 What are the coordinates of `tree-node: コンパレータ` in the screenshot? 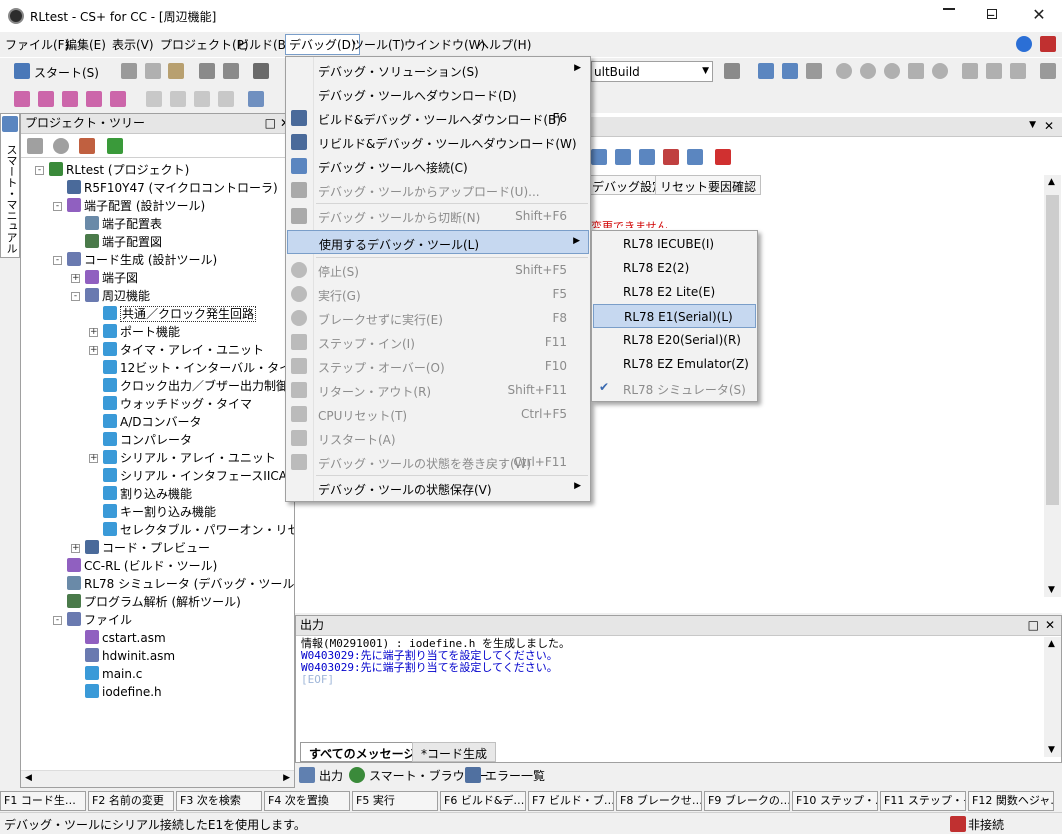 It's located at (147, 440).